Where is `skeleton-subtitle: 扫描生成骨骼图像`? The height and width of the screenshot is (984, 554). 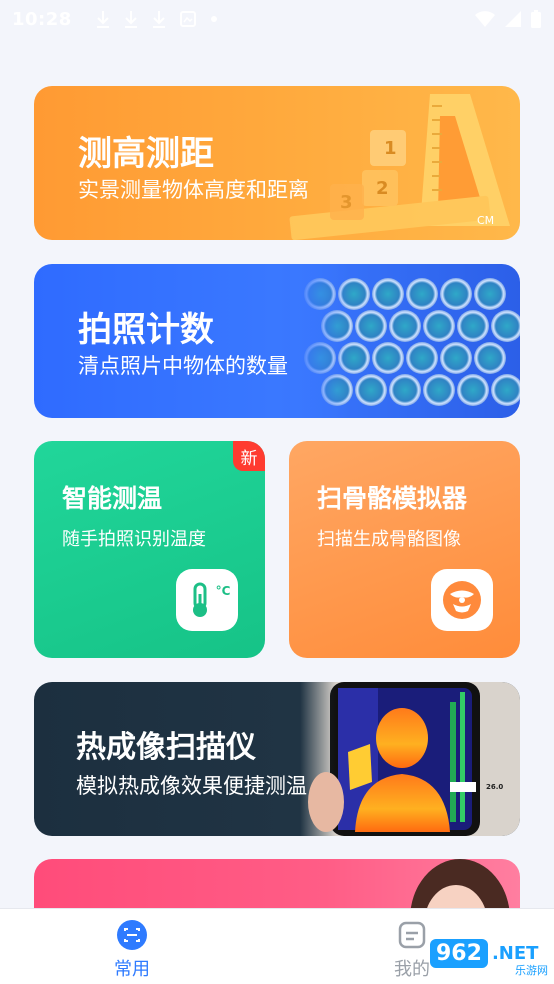
skeleton-subtitle: 扫描生成骨骼图像 is located at coordinates (389, 539).